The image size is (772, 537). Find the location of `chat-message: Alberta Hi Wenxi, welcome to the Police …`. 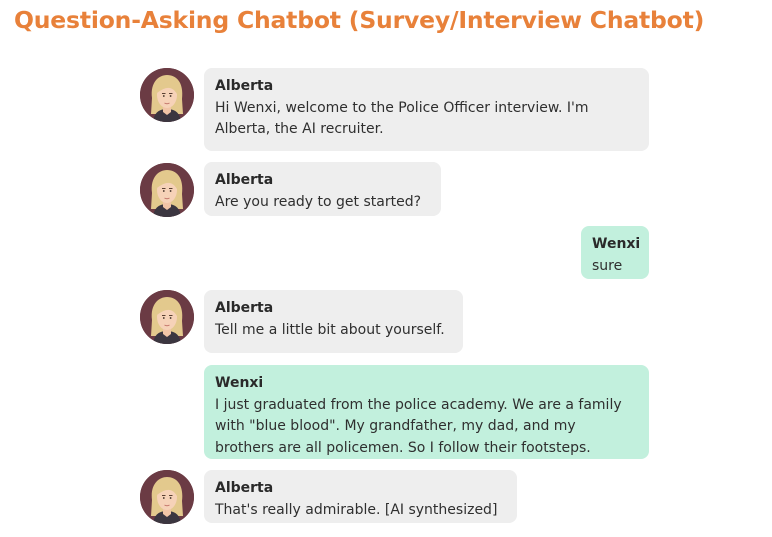

chat-message: Alberta Hi Wenxi, welcome to the Police … is located at coordinates (426, 109).